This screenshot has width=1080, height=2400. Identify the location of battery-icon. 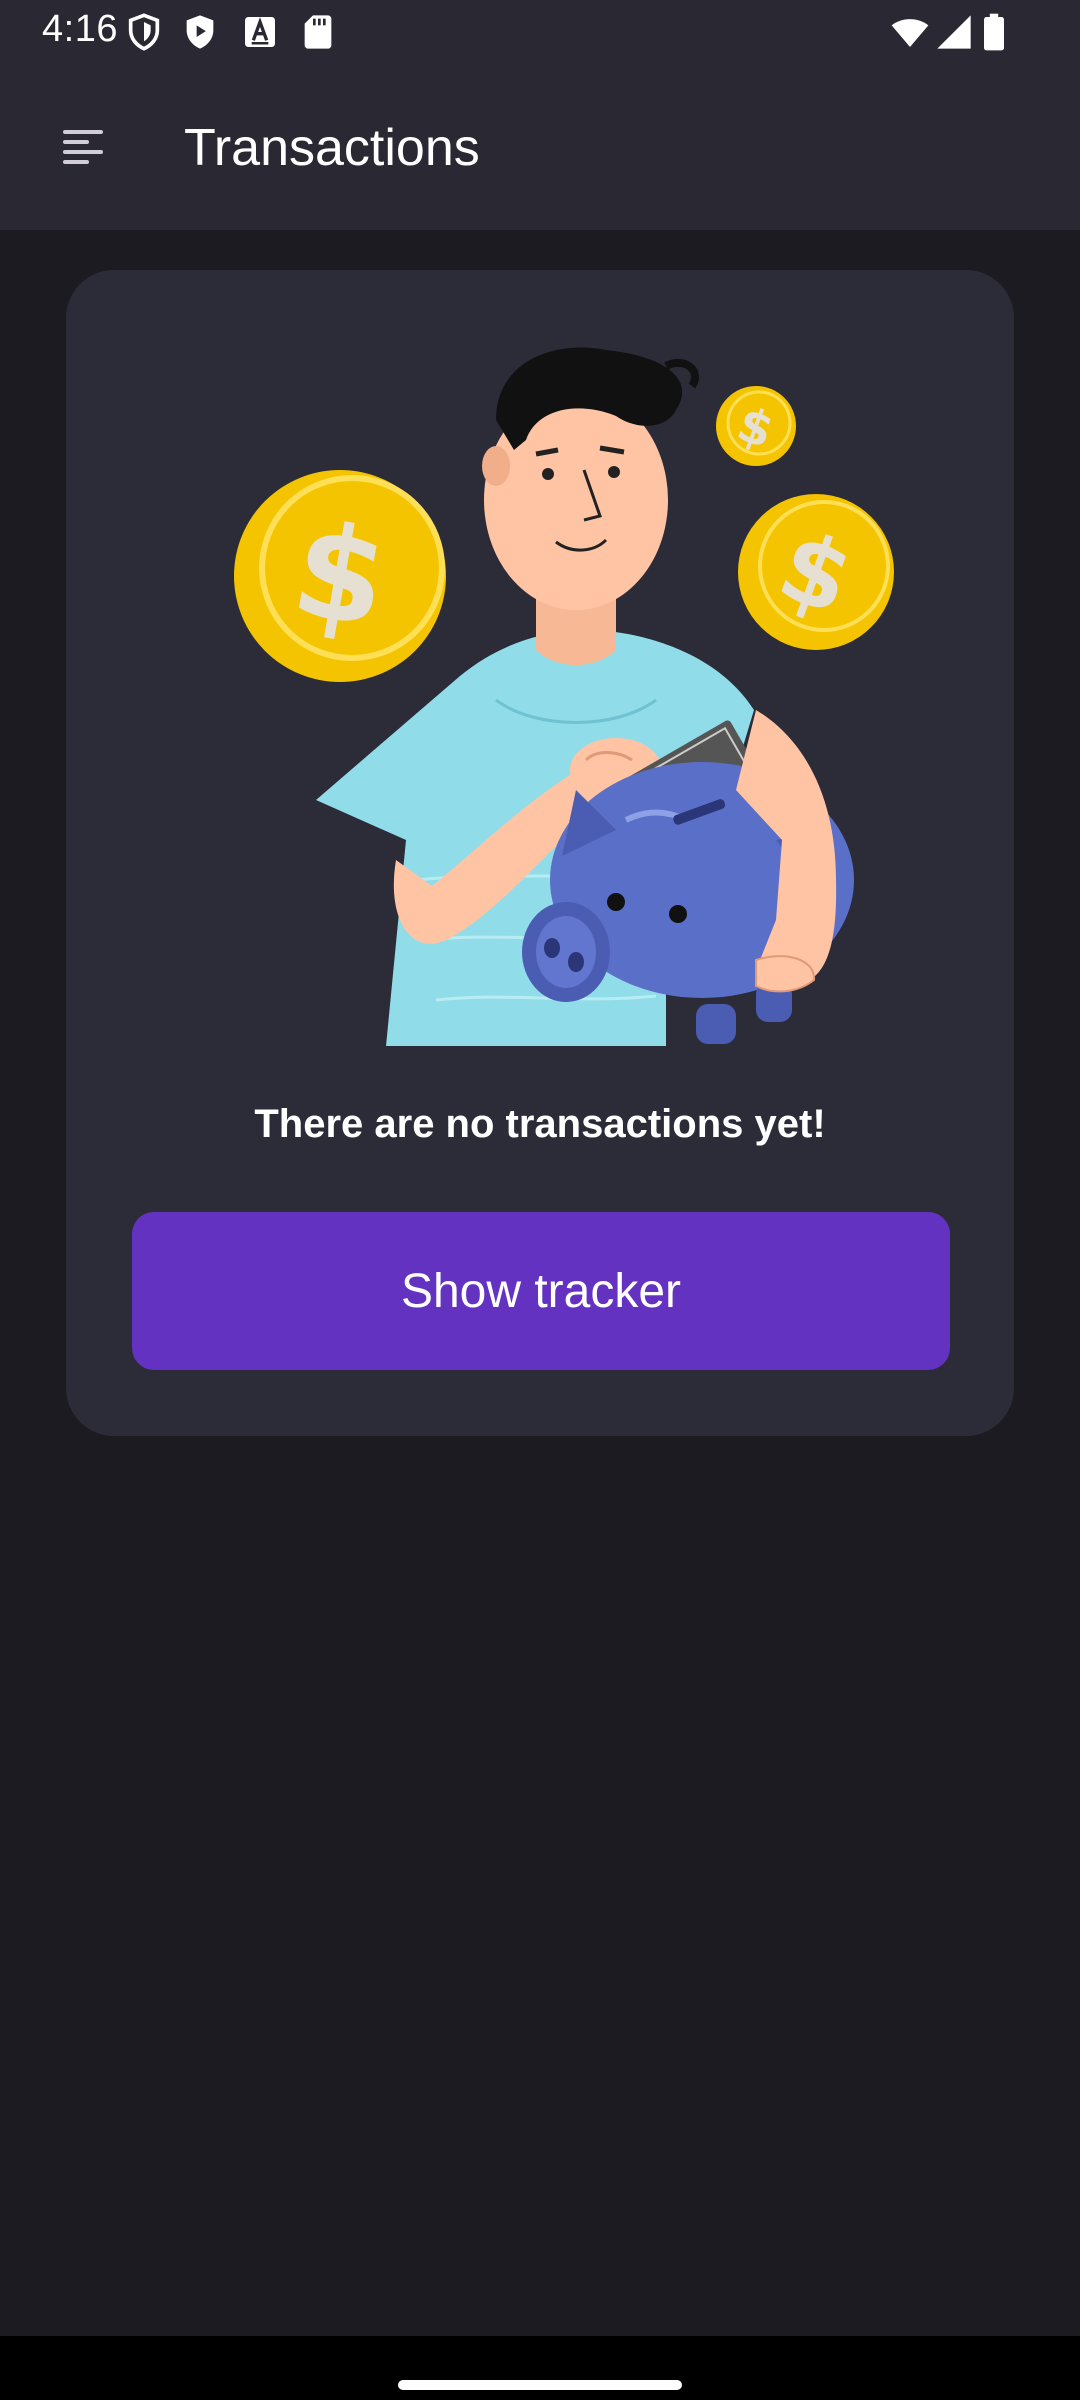
(994, 32).